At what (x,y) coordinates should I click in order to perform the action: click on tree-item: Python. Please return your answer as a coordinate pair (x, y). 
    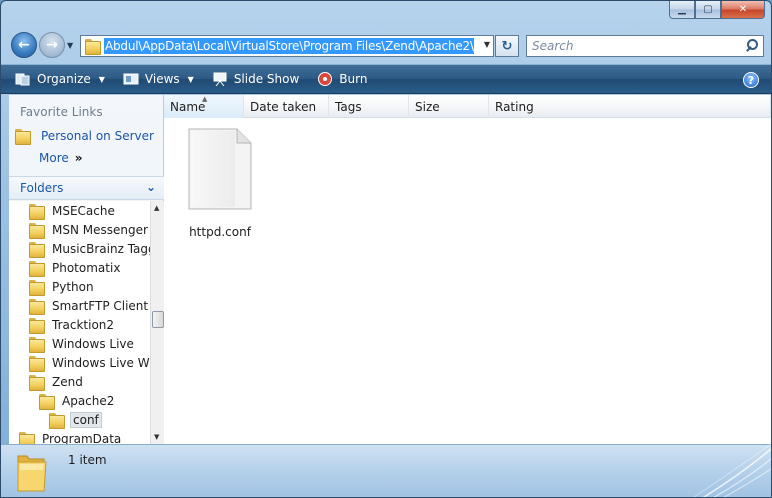
    Looking at the image, I should click on (61, 286).